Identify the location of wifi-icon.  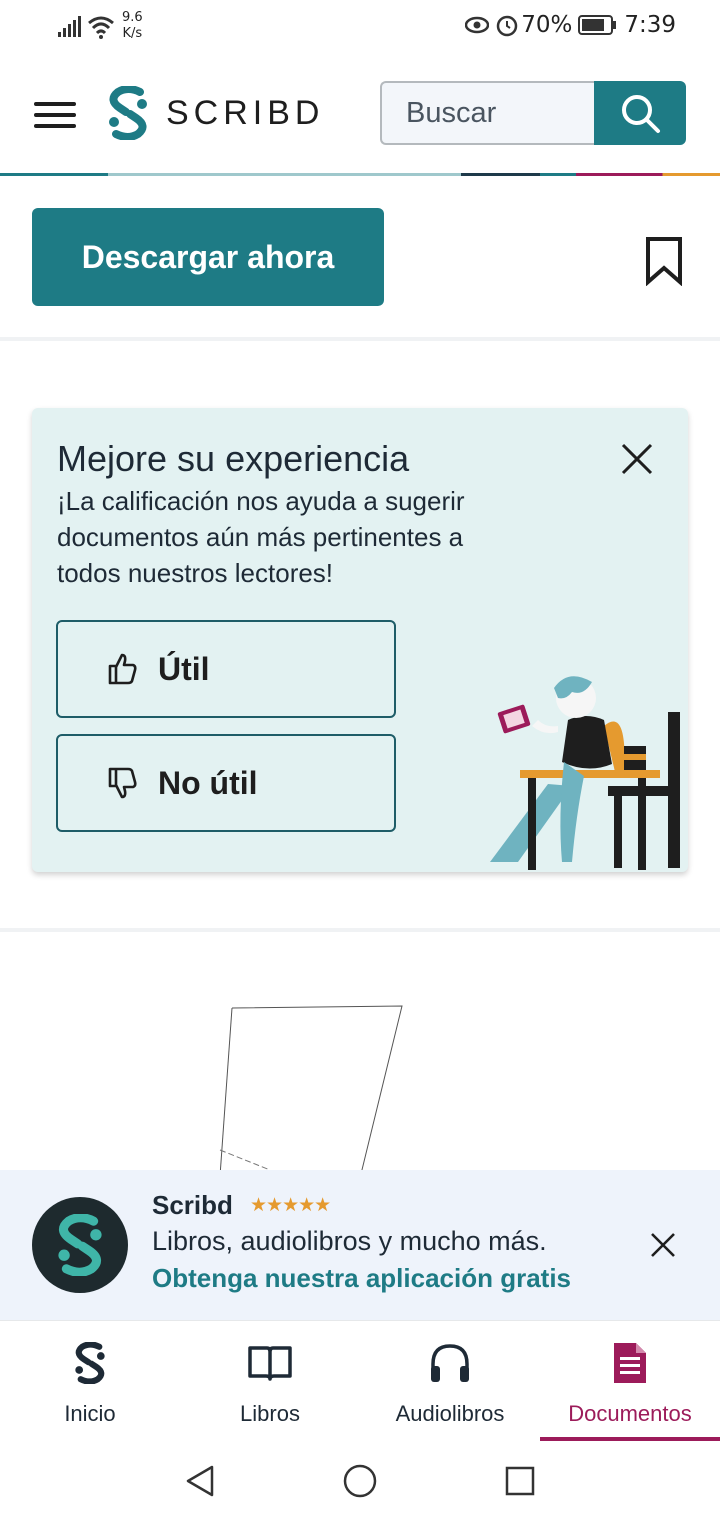
(101, 27).